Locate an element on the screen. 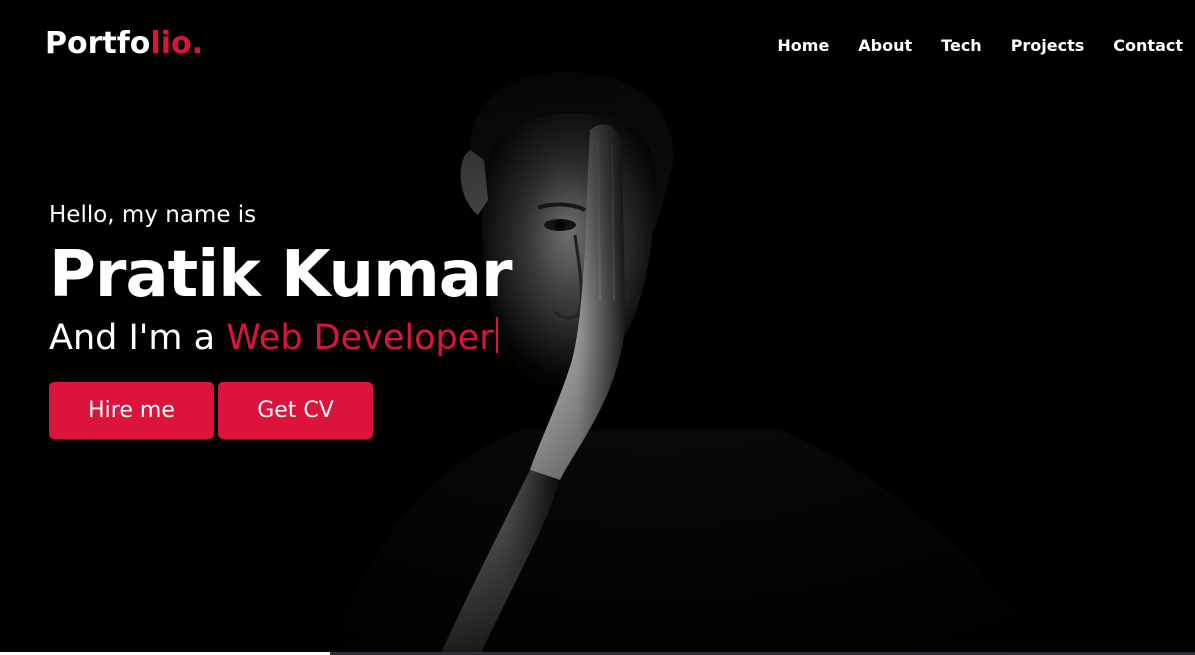 This screenshot has width=1195, height=655. nav-item-projects: Projects is located at coordinates (1048, 45).